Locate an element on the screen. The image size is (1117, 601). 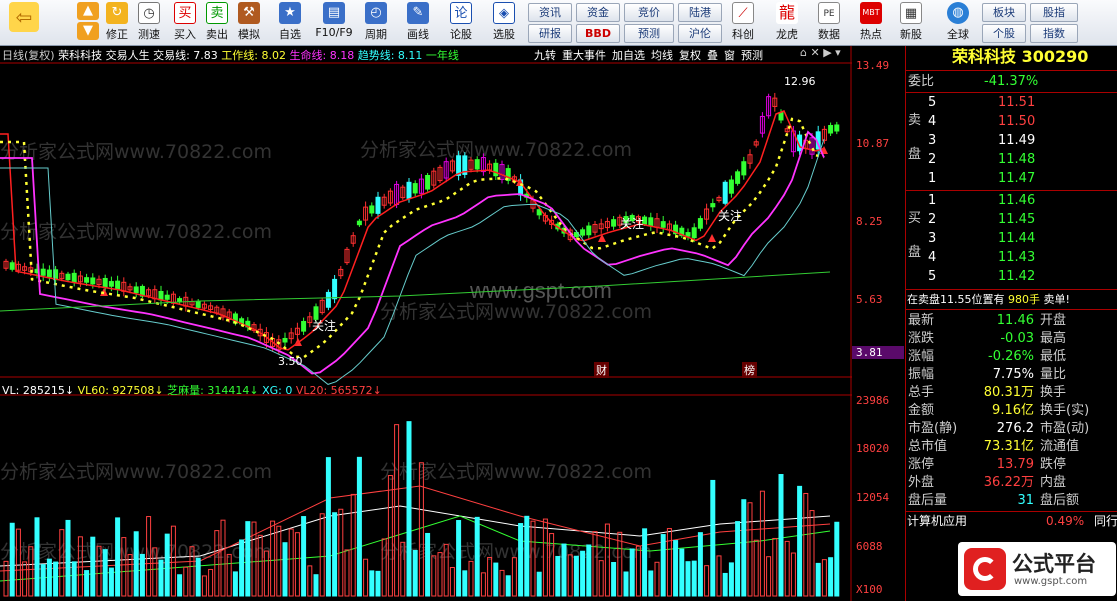
sell-price: 11.47 is located at coordinates (1016, 178).